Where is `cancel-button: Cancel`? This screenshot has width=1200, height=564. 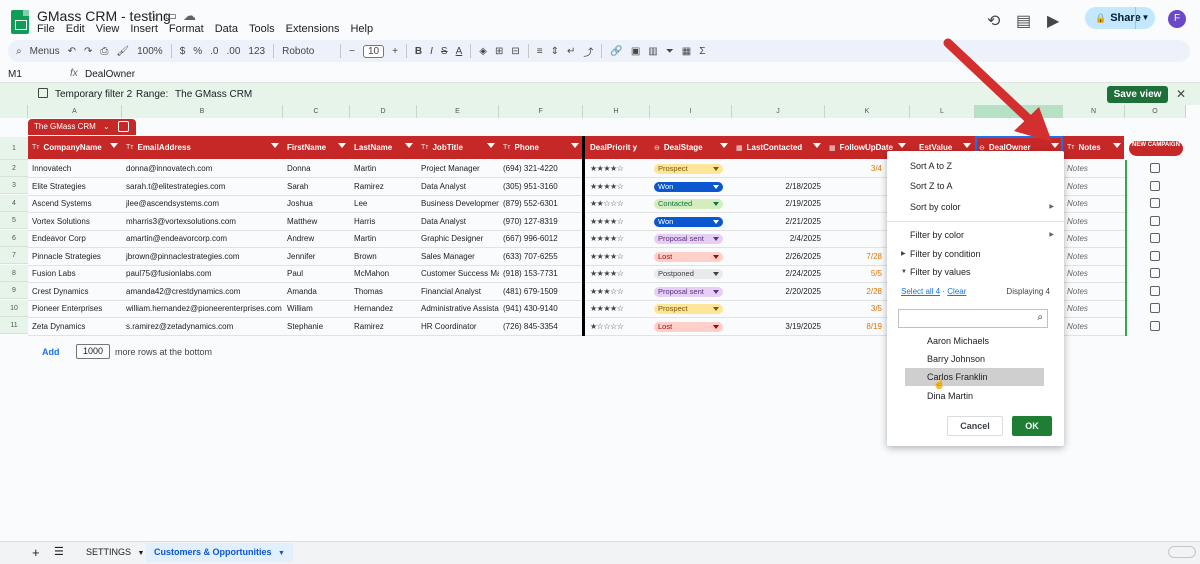
cancel-button: Cancel is located at coordinates (975, 426).